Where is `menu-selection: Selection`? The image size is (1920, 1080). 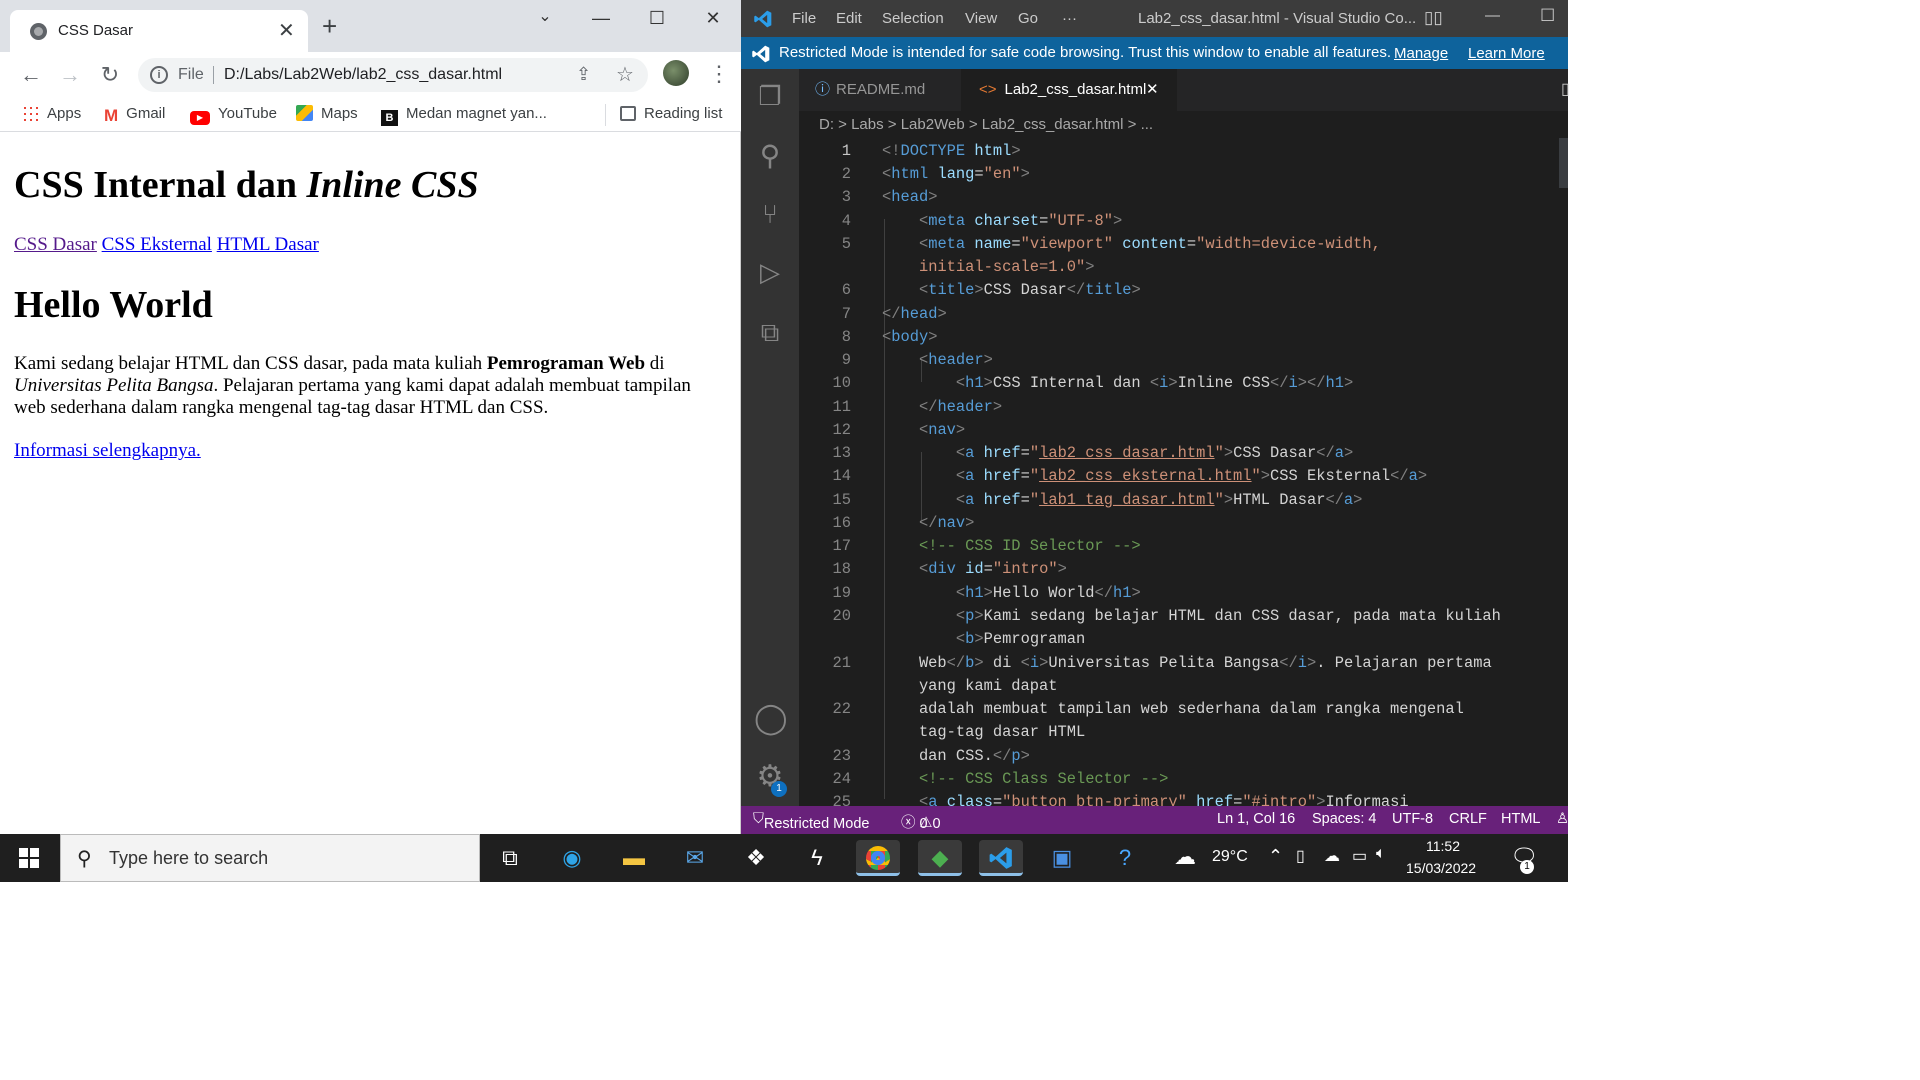 menu-selection: Selection is located at coordinates (913, 18).